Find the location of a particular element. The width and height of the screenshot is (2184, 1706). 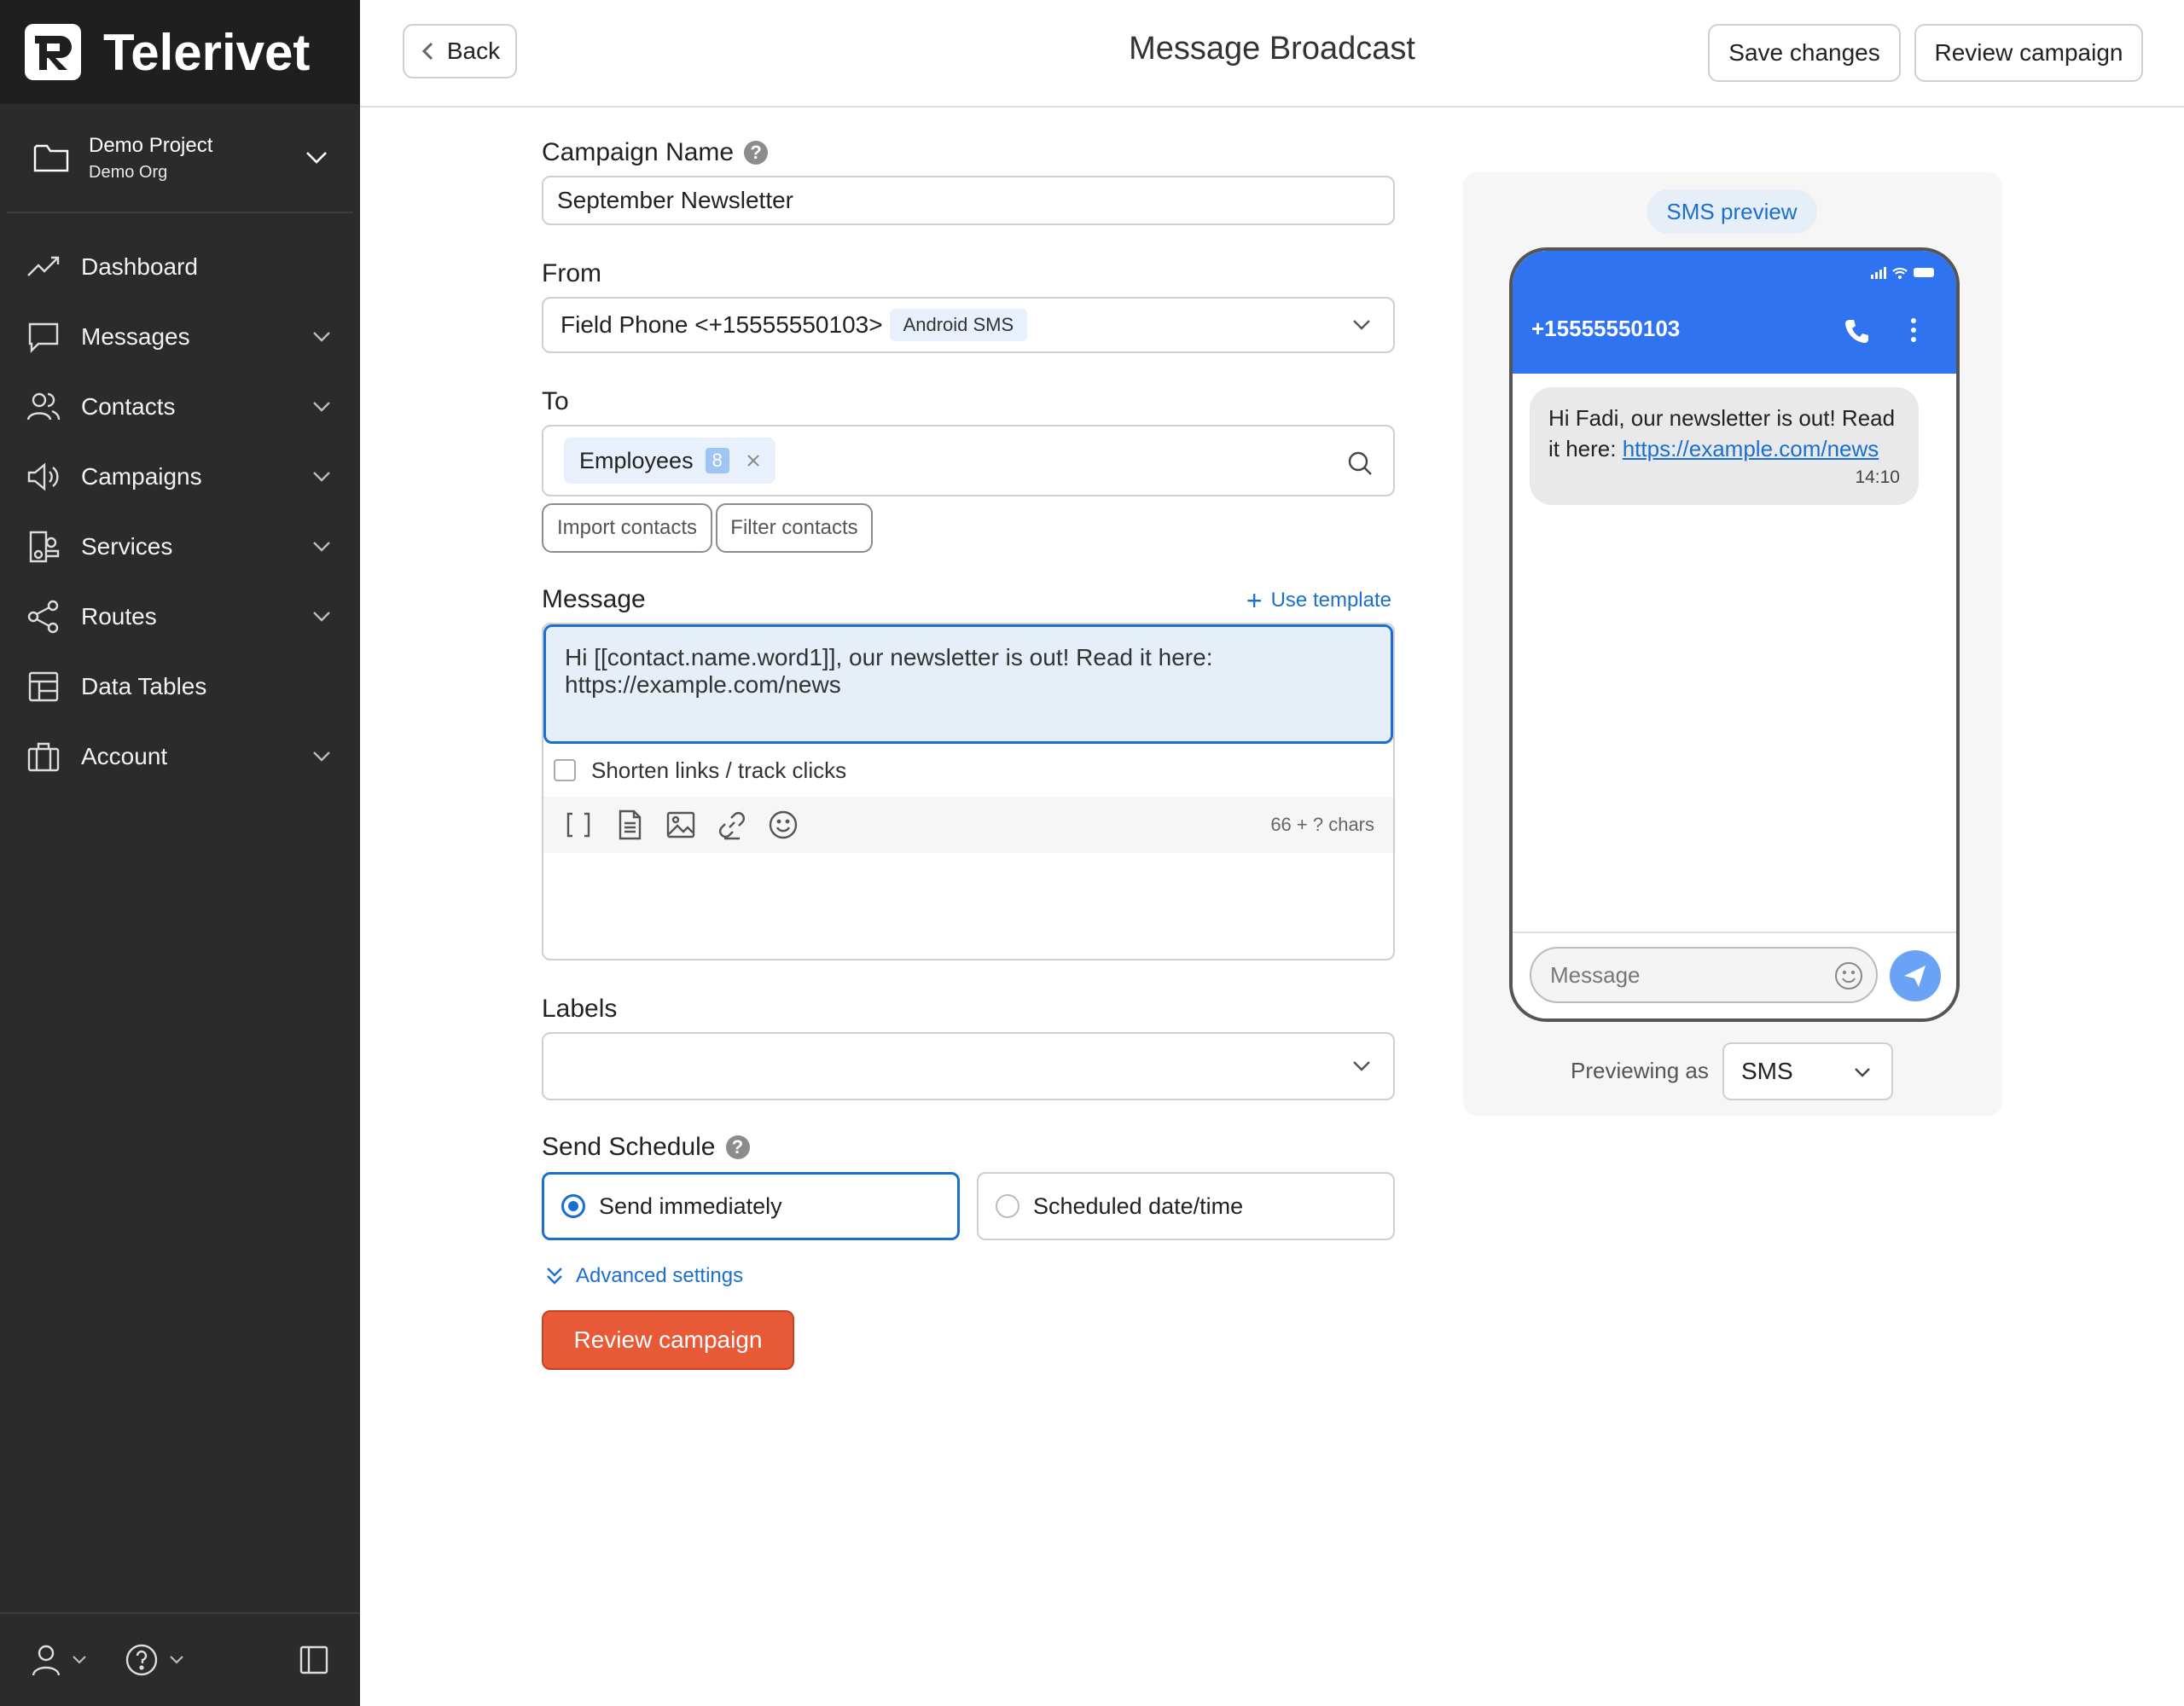

nav-item-campaigns: Campaigns is located at coordinates (180, 477).